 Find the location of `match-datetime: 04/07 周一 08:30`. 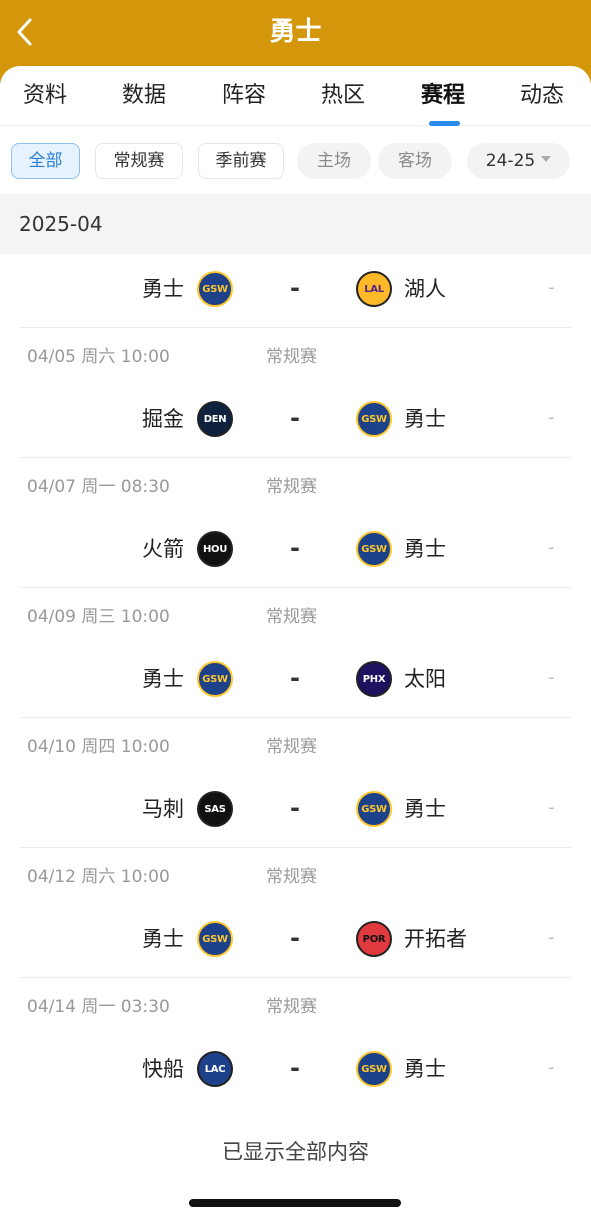

match-datetime: 04/07 周一 08:30 is located at coordinates (98, 487).